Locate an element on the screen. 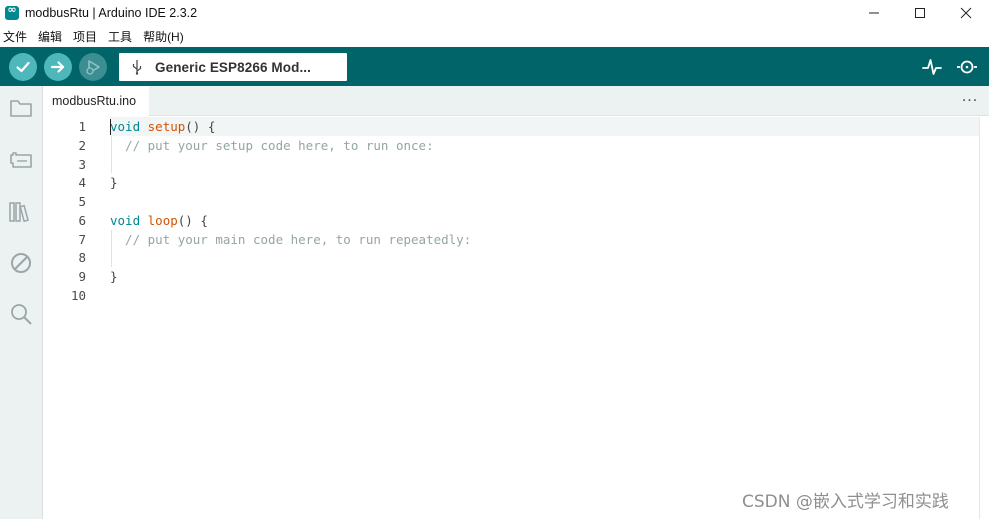  line-number: 2 is located at coordinates (82, 145).